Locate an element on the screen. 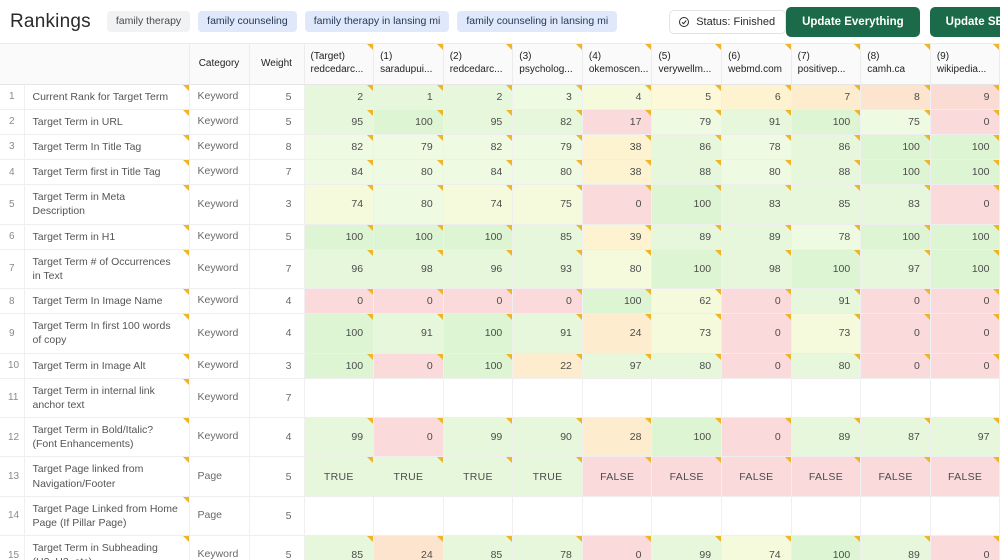 This screenshot has height=560, width=1000. score-cell: 75 is located at coordinates (895, 122).